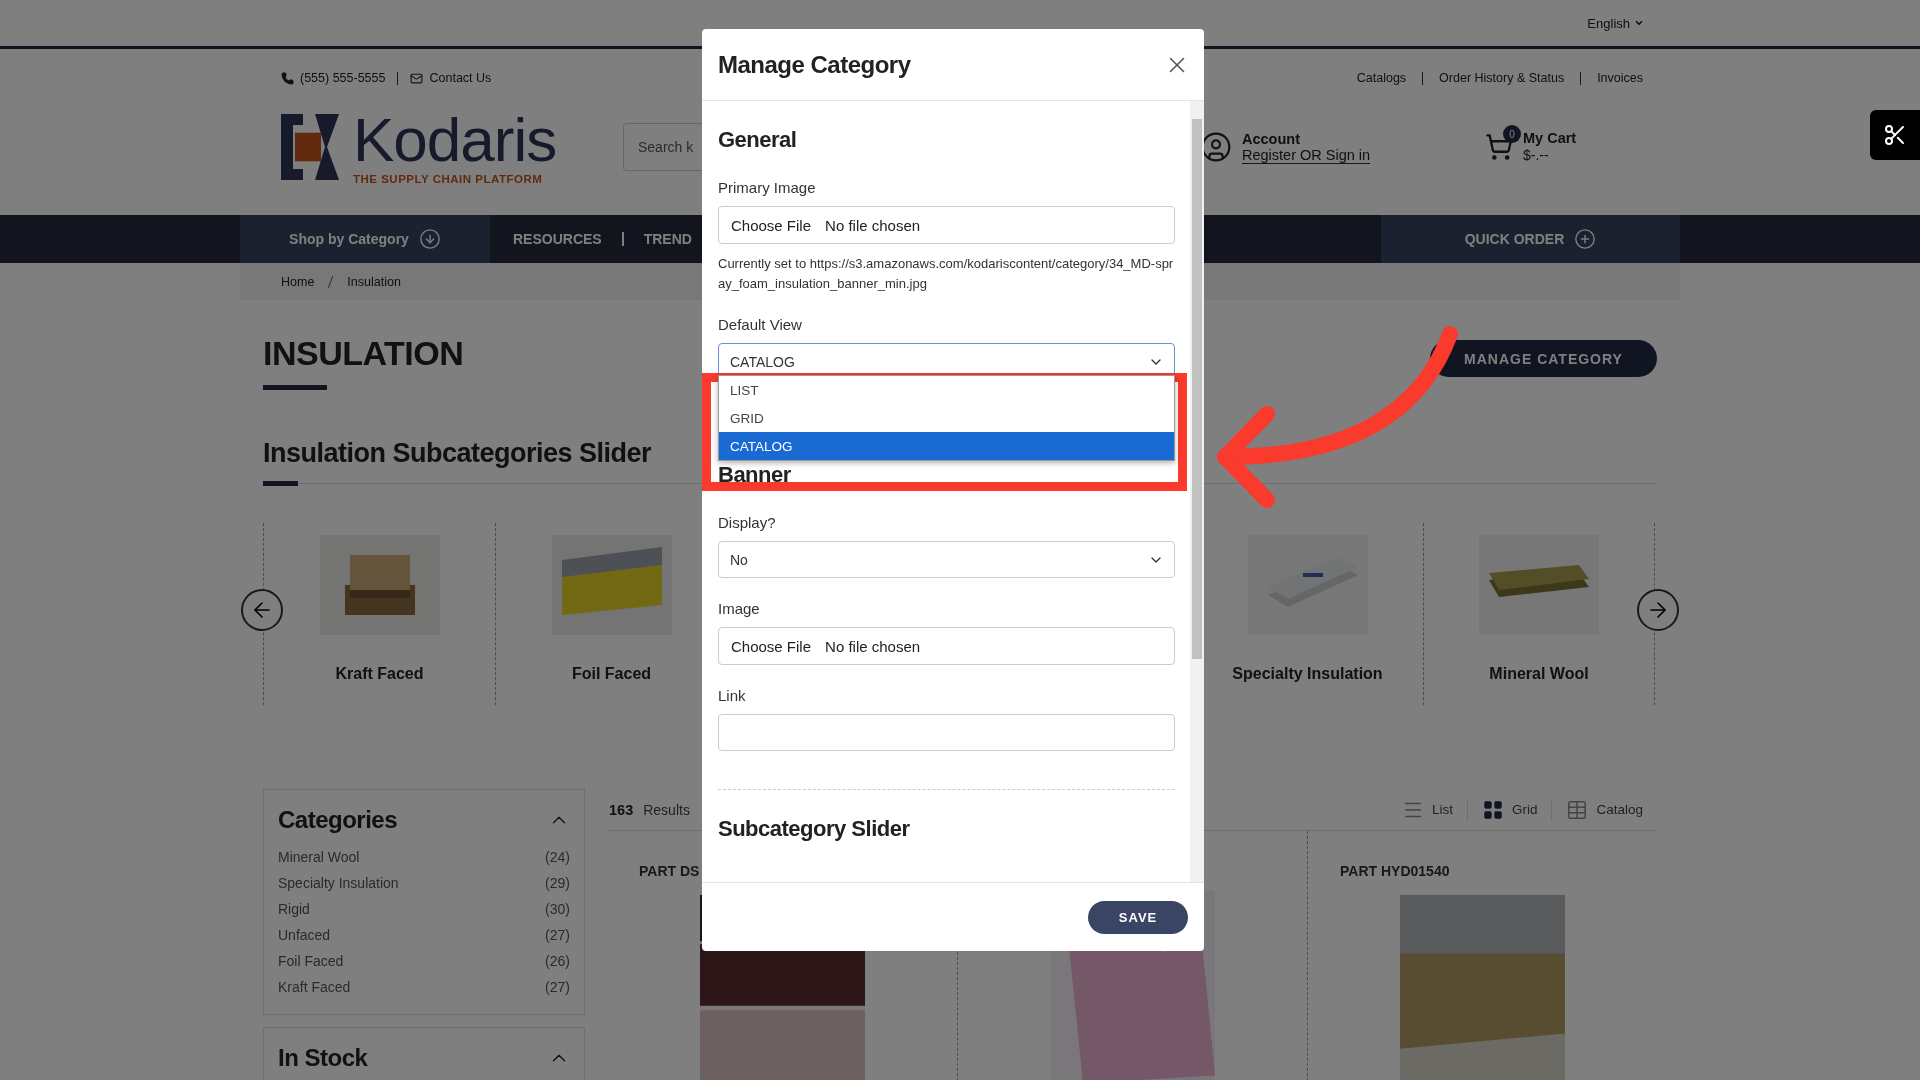 The height and width of the screenshot is (1080, 1920). I want to click on results-count: 163, so click(621, 809).